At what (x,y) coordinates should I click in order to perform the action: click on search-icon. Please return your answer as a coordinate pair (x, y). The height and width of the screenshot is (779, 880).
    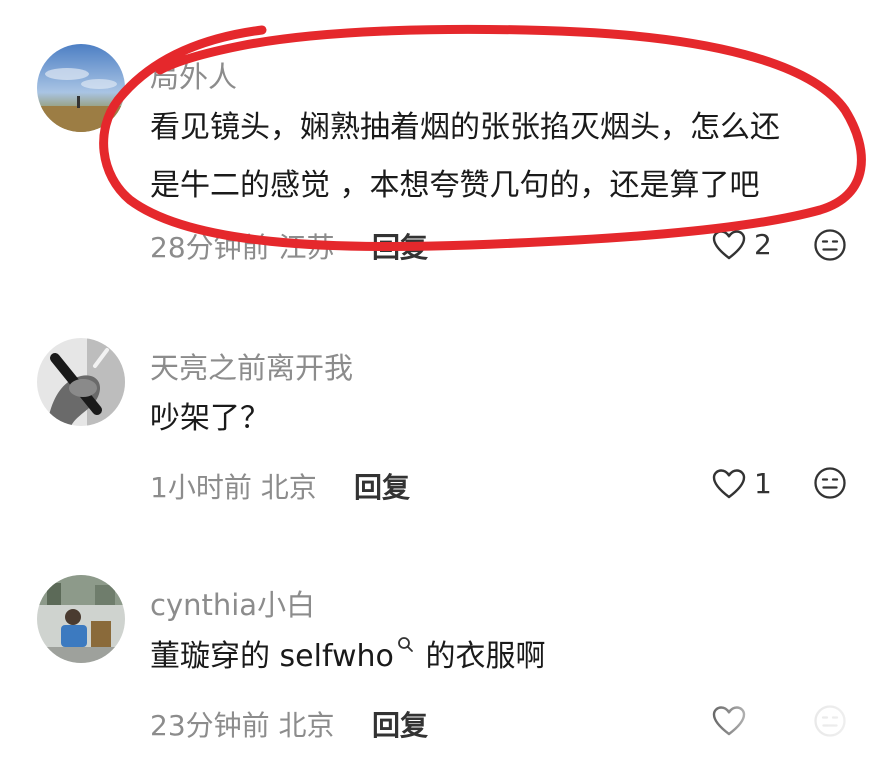
    Looking at the image, I should click on (406, 645).